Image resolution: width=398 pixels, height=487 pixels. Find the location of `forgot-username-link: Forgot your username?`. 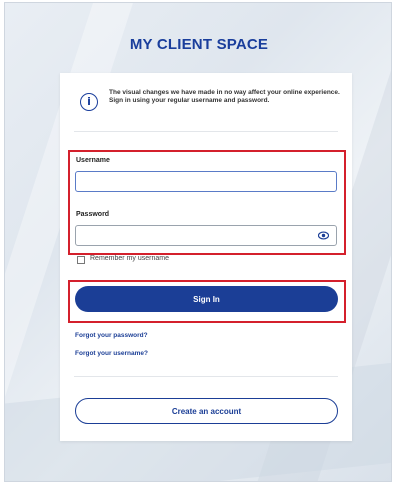

forgot-username-link: Forgot your username? is located at coordinates (111, 353).